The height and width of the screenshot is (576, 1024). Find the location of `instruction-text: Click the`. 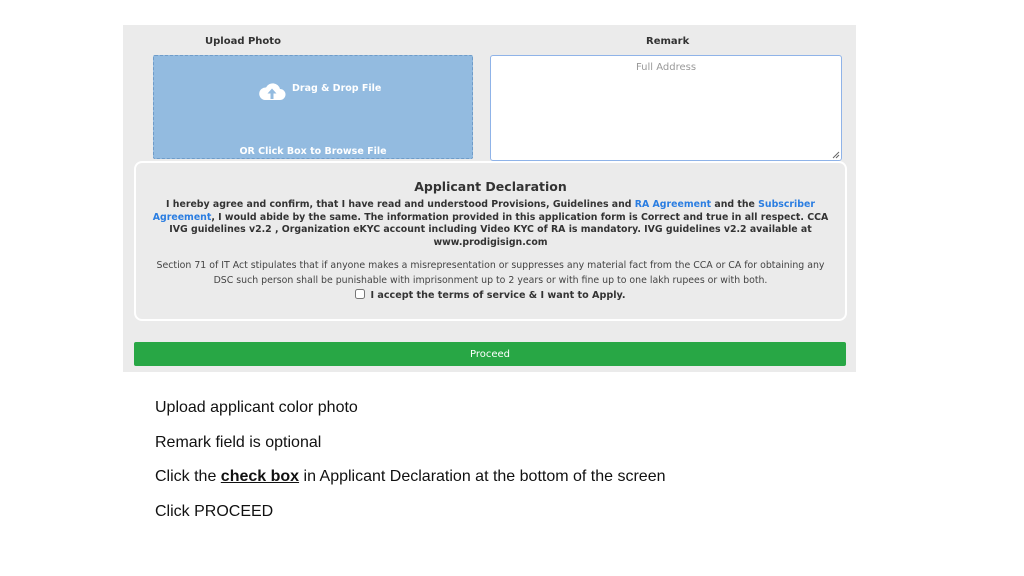

instruction-text: Click the is located at coordinates (188, 476).